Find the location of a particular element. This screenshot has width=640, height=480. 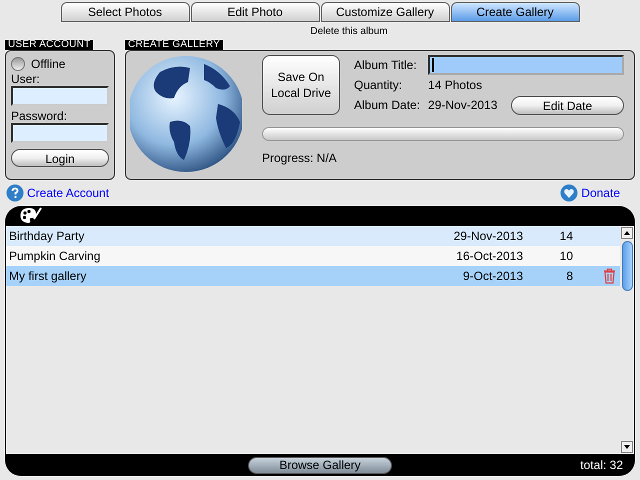

gallery-name: Pumpkin Carving is located at coordinates (55, 256).